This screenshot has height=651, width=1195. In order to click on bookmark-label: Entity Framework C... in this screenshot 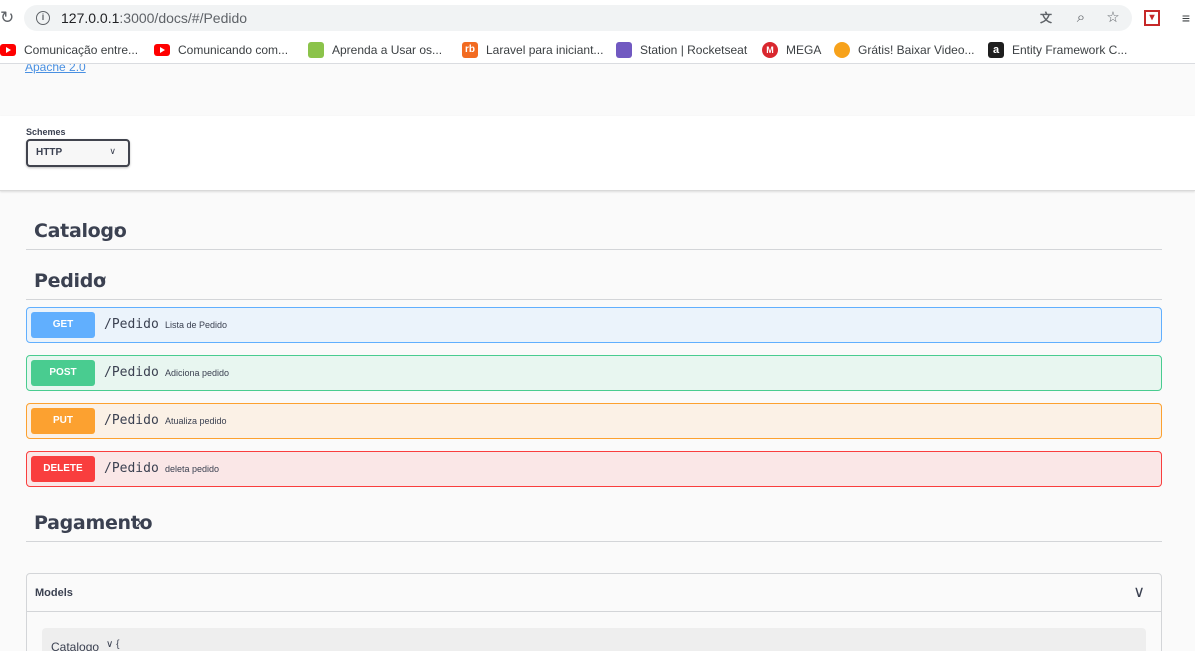, I will do `click(1070, 50)`.